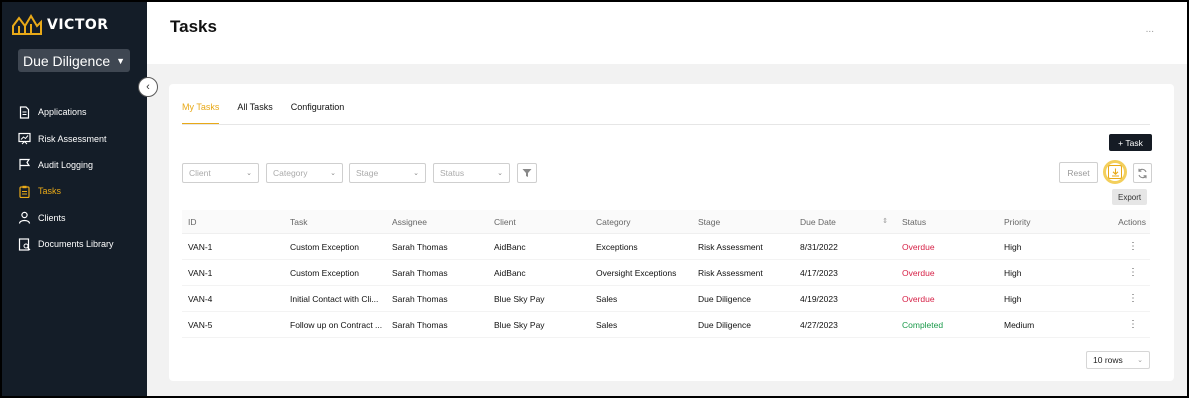 The width and height of the screenshot is (1189, 398). I want to click on sidebar-item-label: Audit Logging, so click(66, 164).